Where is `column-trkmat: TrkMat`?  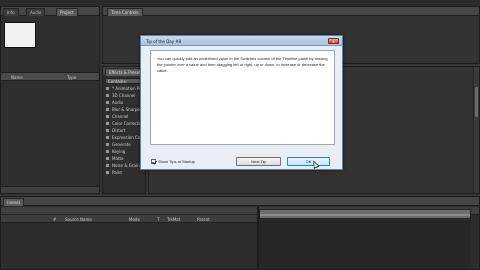
column-trkmat: TrkMat is located at coordinates (173, 219).